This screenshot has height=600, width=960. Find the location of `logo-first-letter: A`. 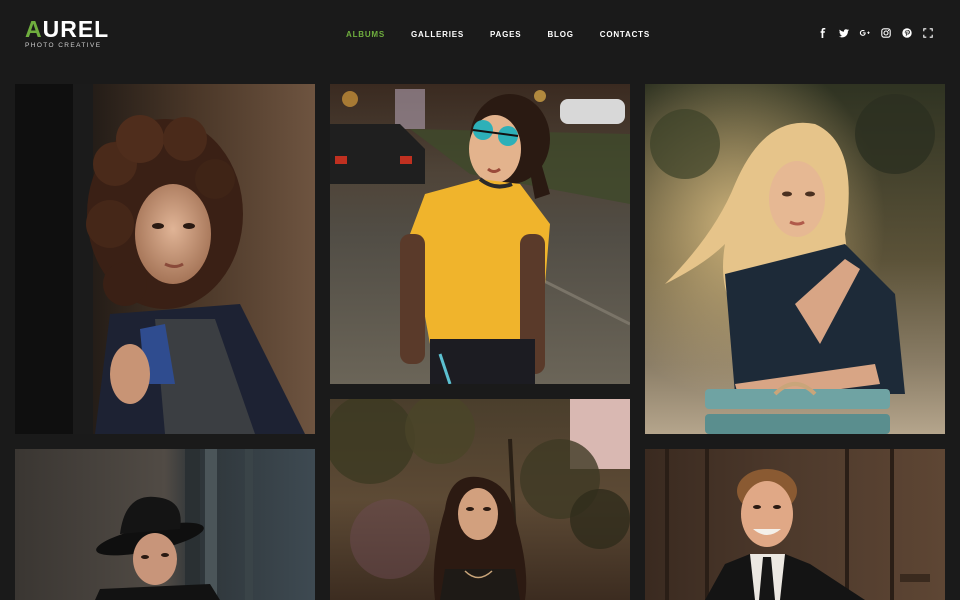

logo-first-letter: A is located at coordinates (34, 29).